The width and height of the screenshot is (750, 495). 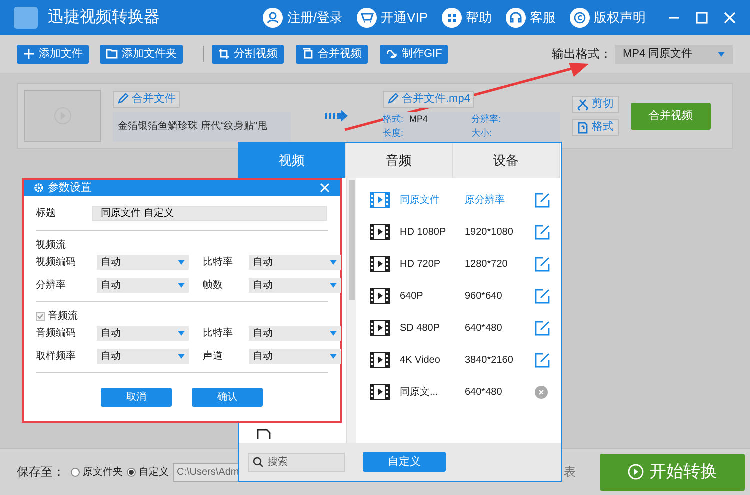 I want to click on copyright-icon, so click(x=580, y=18).